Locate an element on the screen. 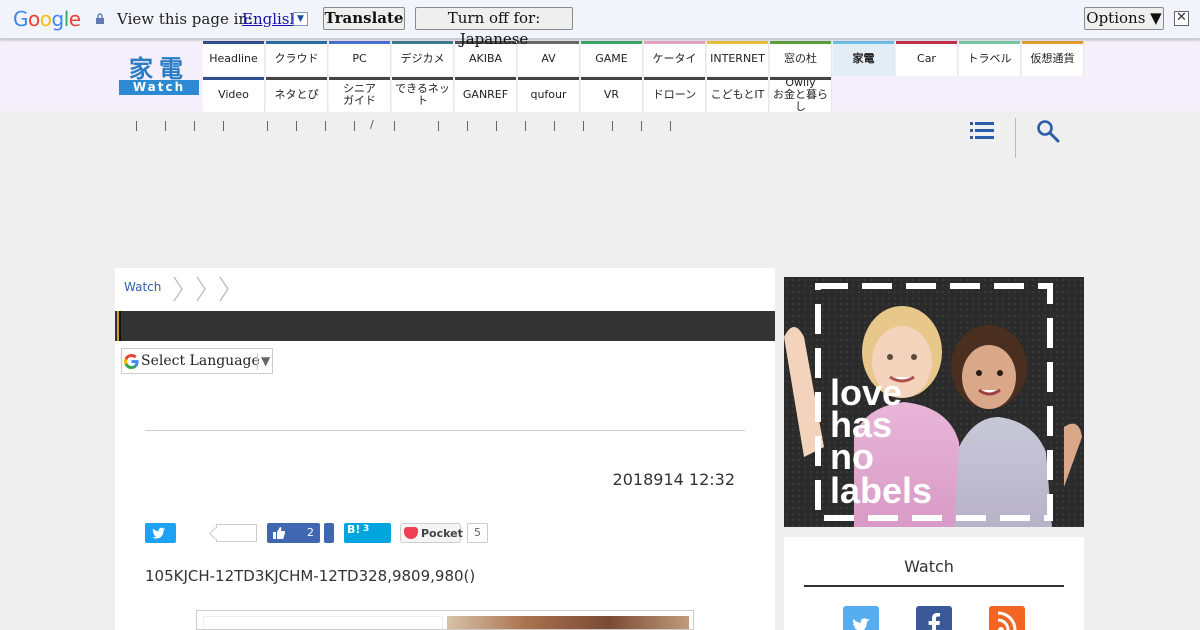  nav-item: Owlly お金と暮らし is located at coordinates (801, 94).